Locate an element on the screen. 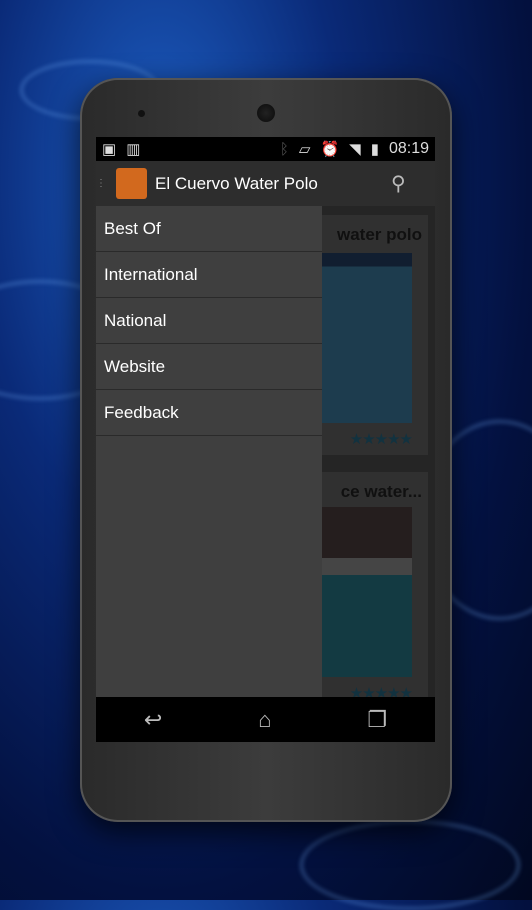 This screenshot has width=532, height=910. drawer-item-best-of: Best Of is located at coordinates (209, 229).